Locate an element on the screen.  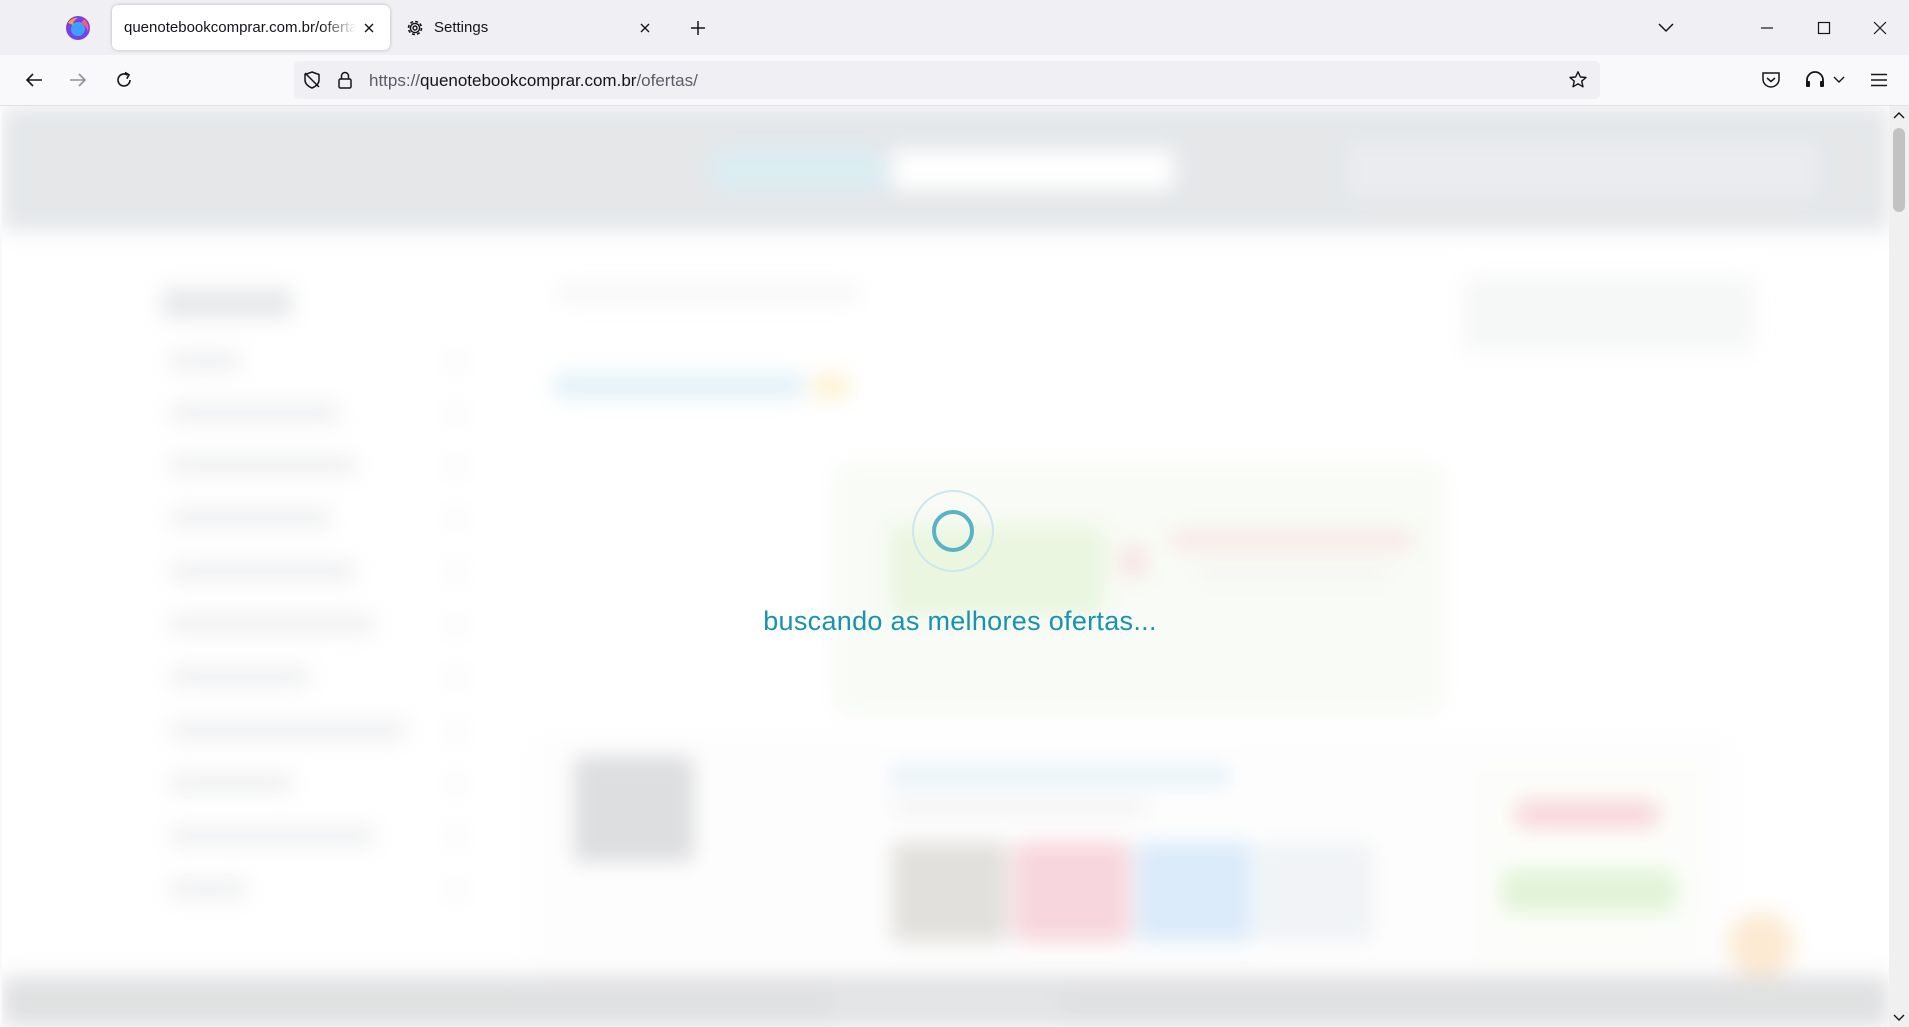
url-scheme: https:// is located at coordinates (395, 80).